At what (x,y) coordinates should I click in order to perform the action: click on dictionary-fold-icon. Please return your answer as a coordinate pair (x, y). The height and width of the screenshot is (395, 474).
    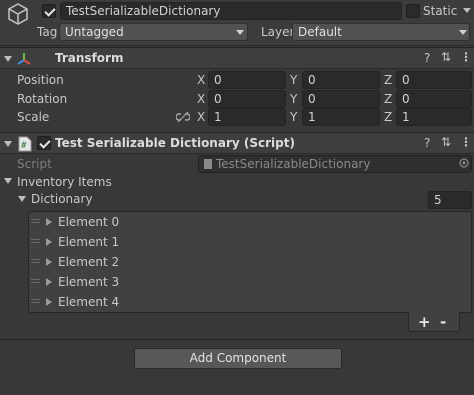
    Looking at the image, I should click on (22, 199).